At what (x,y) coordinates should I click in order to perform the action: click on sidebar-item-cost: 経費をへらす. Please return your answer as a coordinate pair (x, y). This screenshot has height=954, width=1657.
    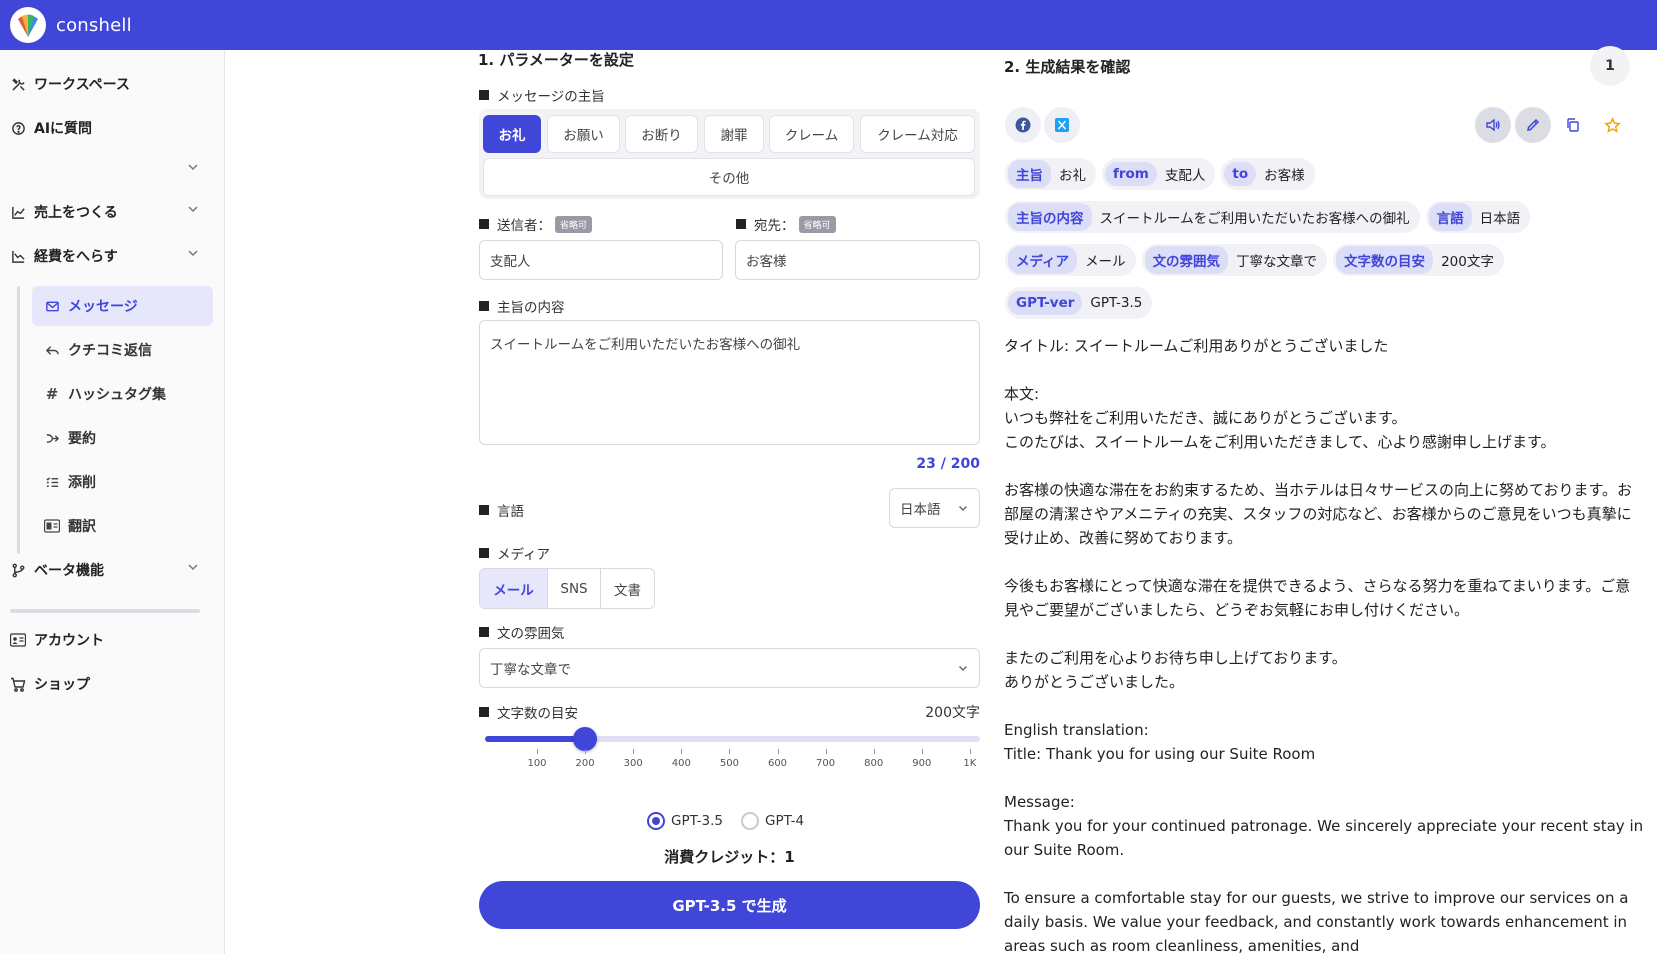
    Looking at the image, I should click on (64, 256).